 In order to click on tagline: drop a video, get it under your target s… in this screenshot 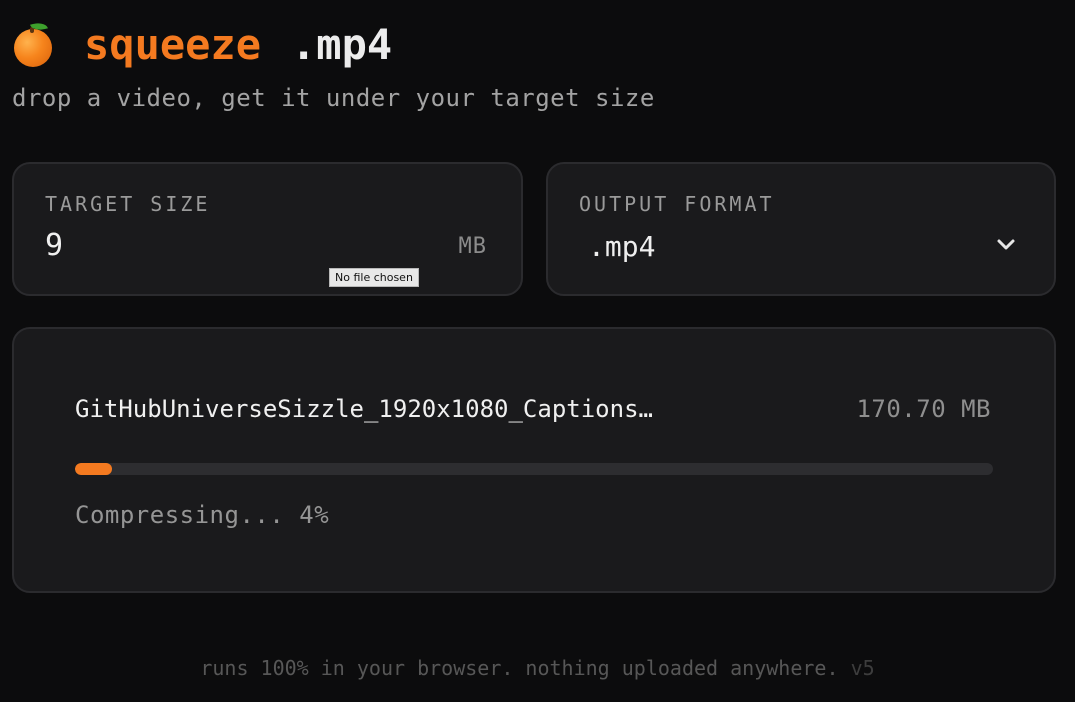, I will do `click(333, 98)`.